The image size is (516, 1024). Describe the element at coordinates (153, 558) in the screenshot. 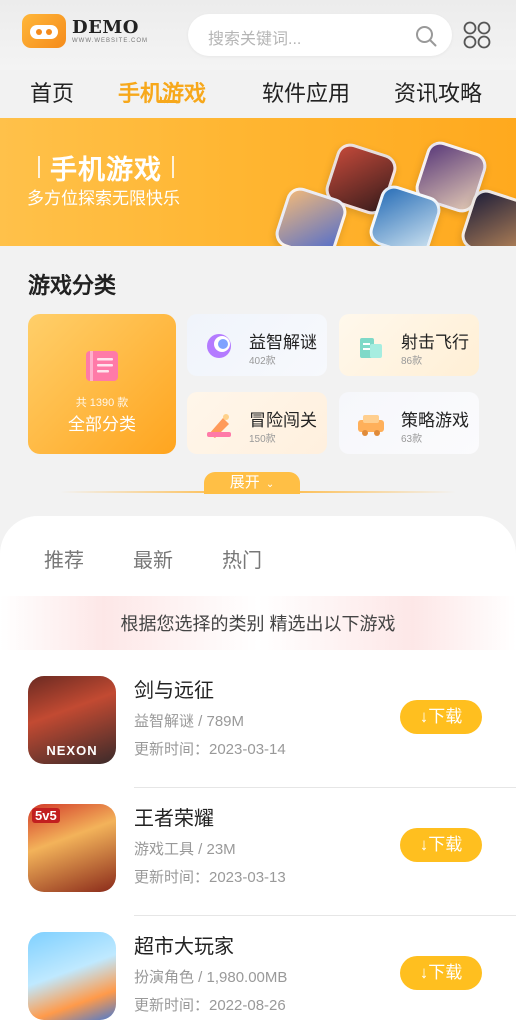

I see `tab-latest: 最新` at that location.